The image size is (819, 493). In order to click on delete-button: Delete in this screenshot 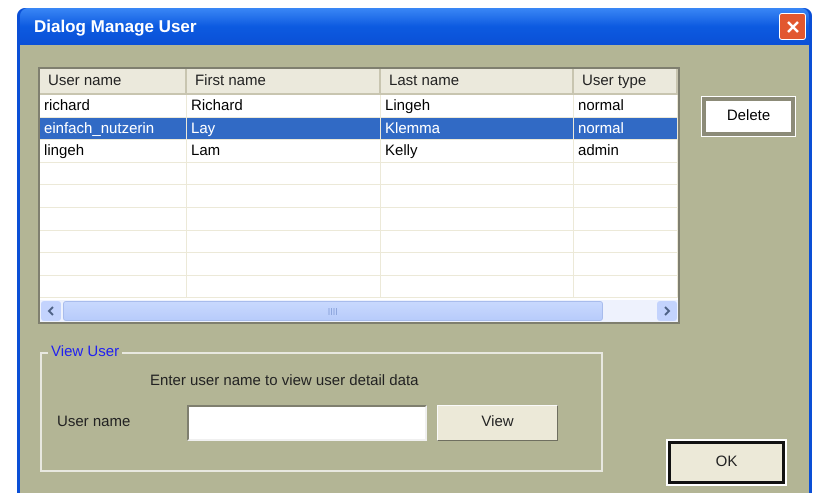, I will do `click(748, 116)`.